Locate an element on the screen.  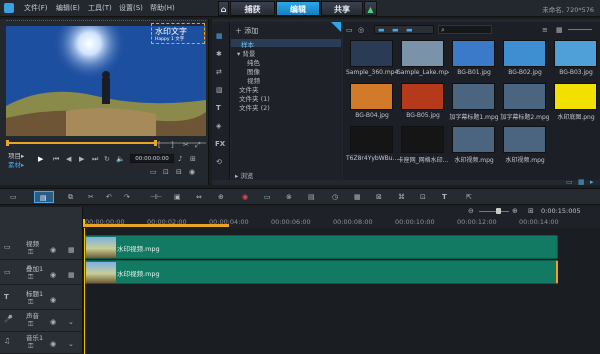
add-edit-icon: ✂ is located at coordinates (91, 197).